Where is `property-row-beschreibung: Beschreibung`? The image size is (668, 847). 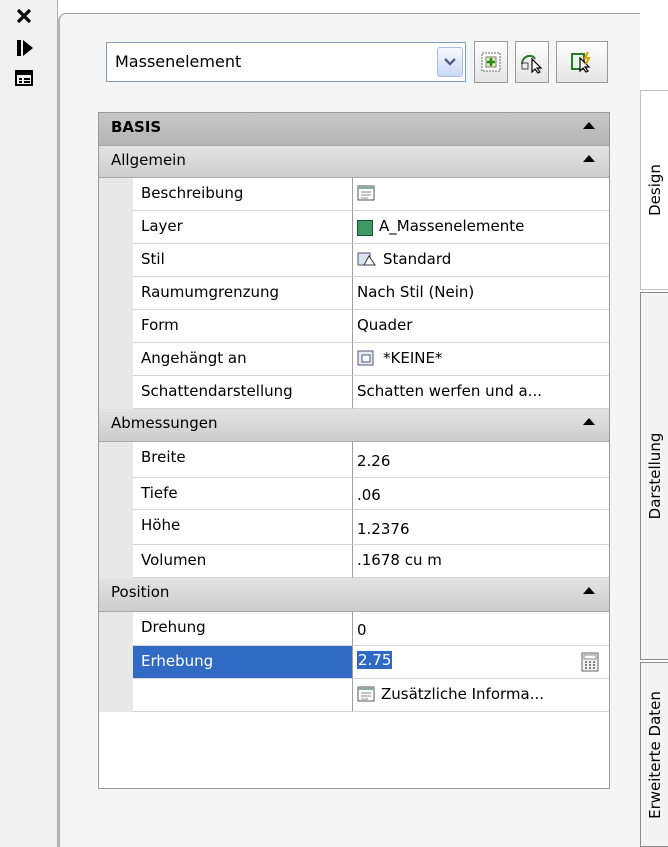 property-row-beschreibung: Beschreibung is located at coordinates (354, 194).